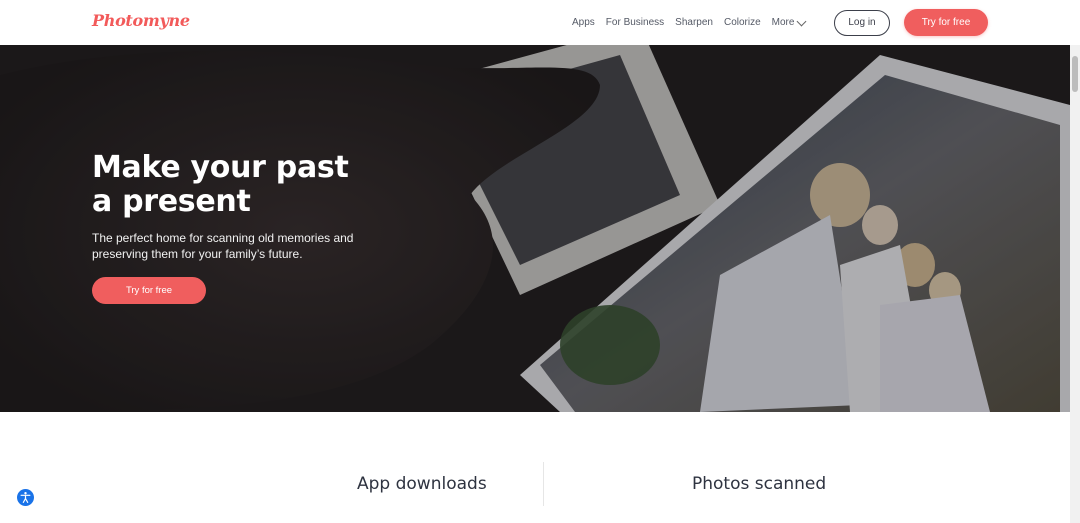  Describe the element at coordinates (543, 484) in the screenshot. I see `stat-divider` at that location.